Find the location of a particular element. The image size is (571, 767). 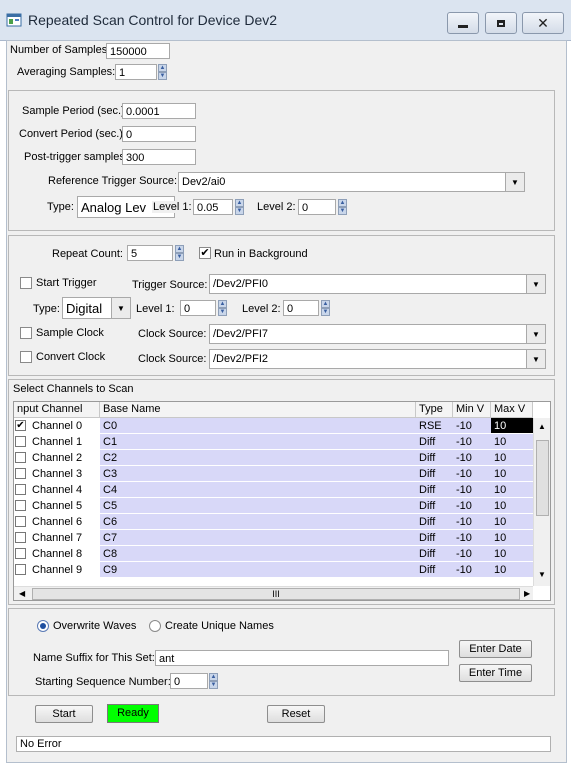

horizontal-scrollbar: ◀ III ▶ is located at coordinates (273, 593).